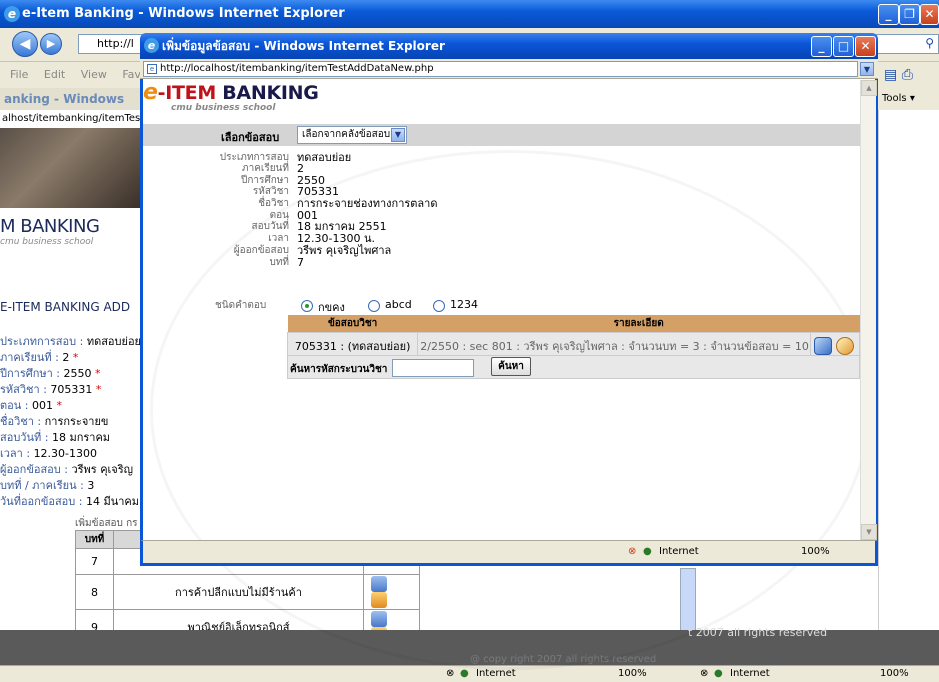  I want to click on info-label: ตอน, so click(279, 215).